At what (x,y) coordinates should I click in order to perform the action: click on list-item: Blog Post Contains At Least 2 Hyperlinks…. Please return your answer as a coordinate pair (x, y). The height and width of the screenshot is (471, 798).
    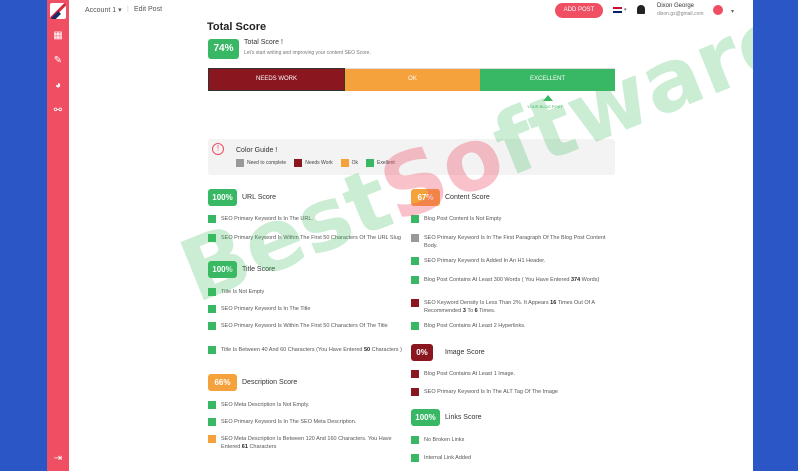
    Looking at the image, I should click on (511, 326).